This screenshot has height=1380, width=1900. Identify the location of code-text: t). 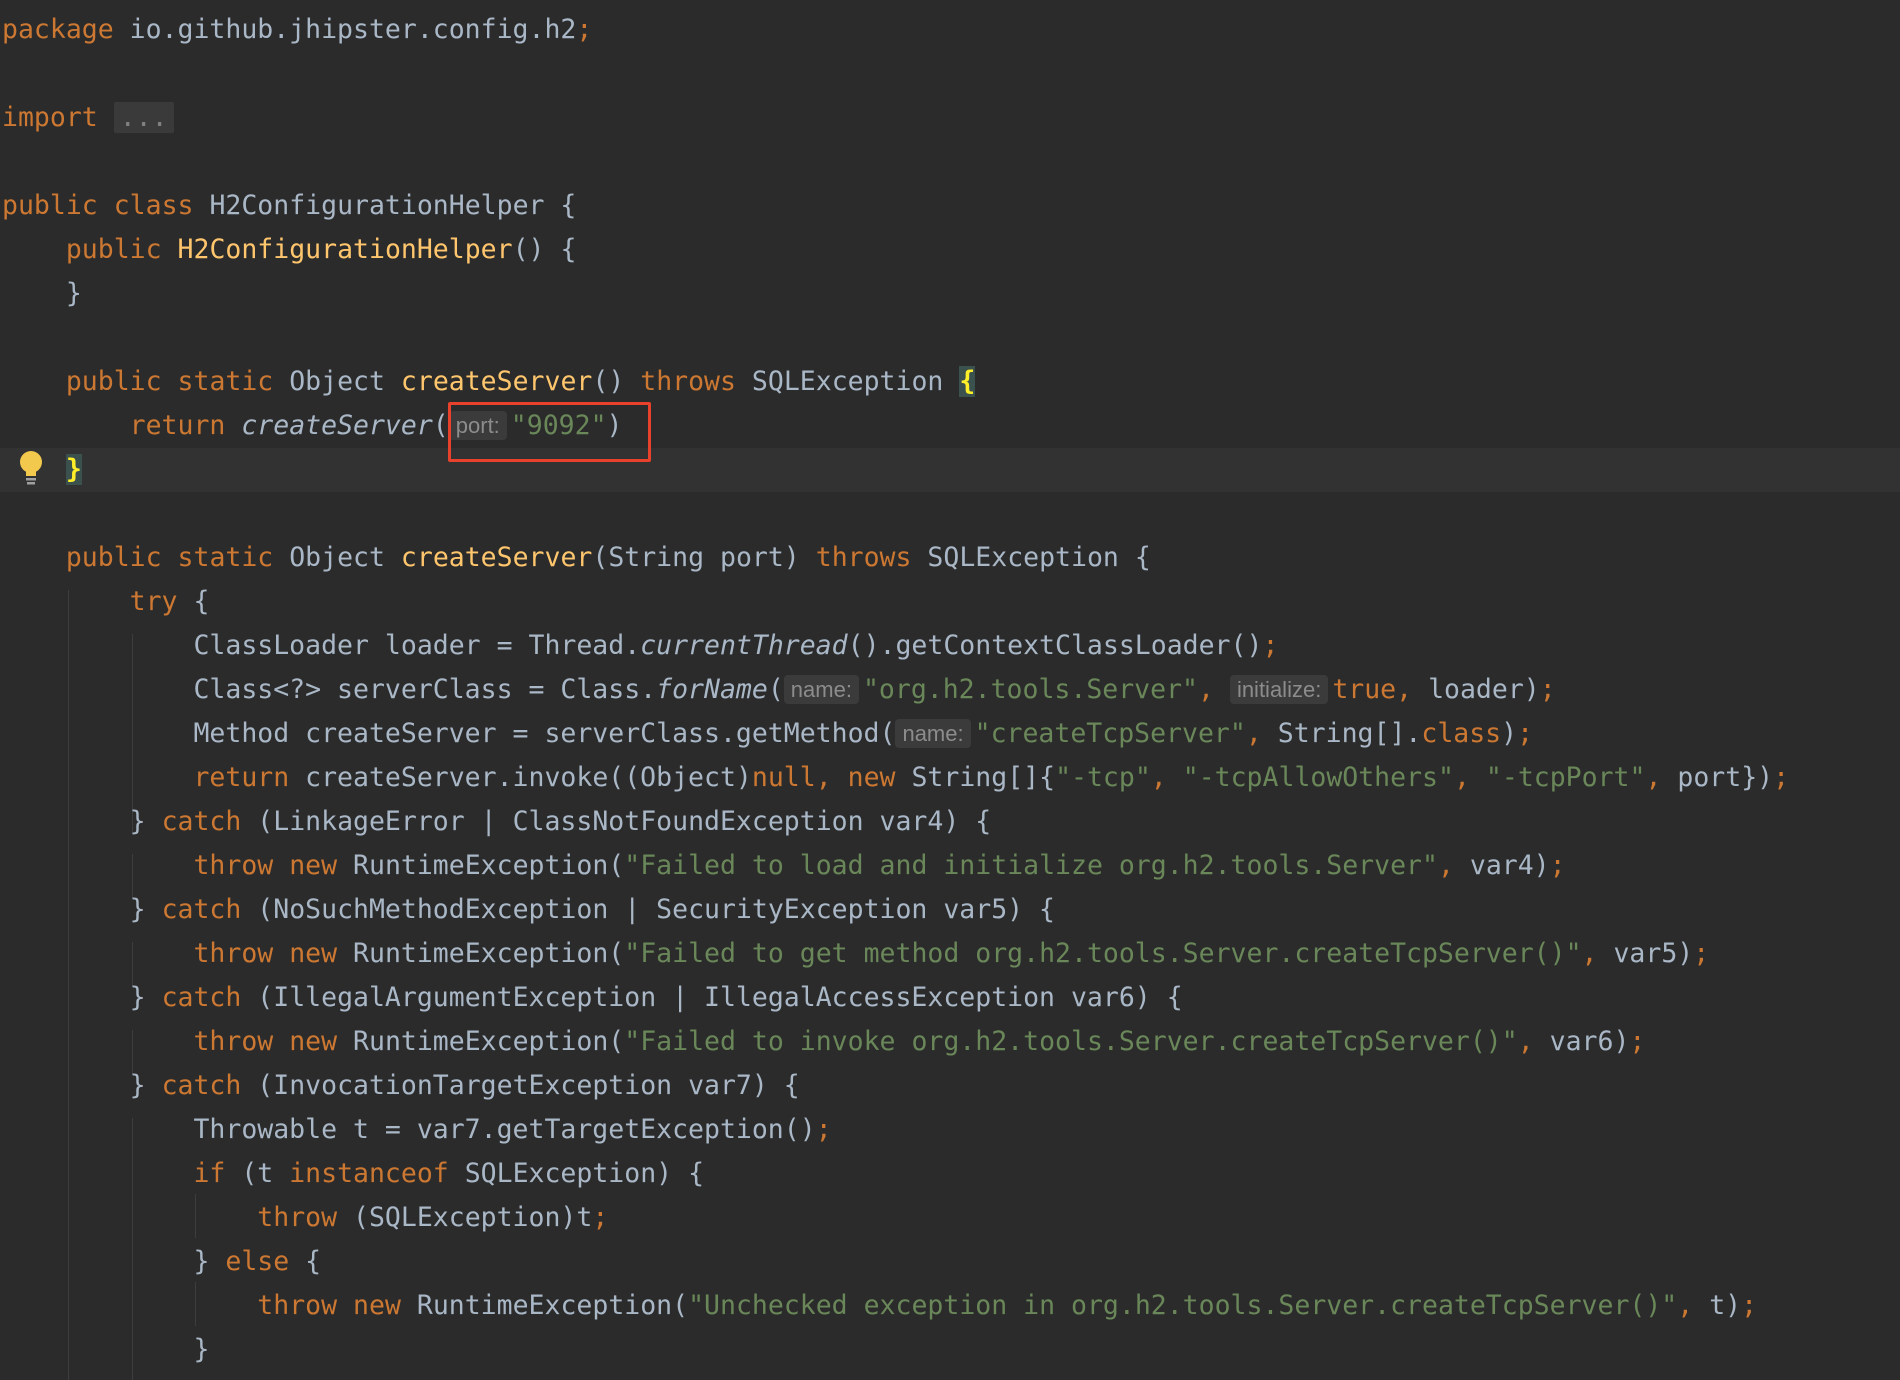
(1717, 1305).